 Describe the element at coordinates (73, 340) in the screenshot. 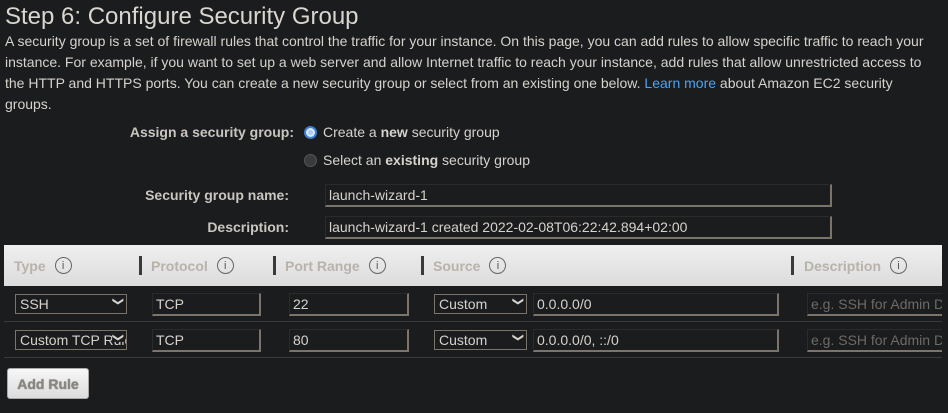

I see `v: Custom TCP Rule` at that location.